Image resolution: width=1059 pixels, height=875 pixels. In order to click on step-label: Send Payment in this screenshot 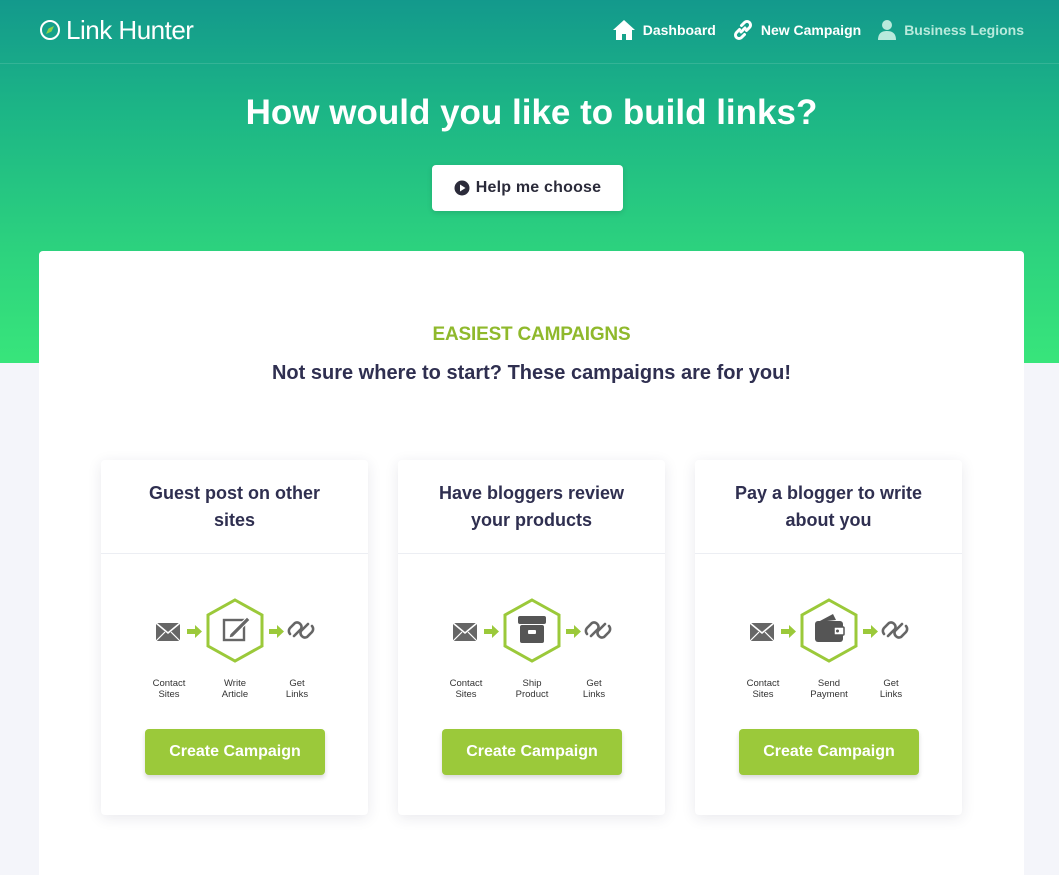, I will do `click(829, 689)`.